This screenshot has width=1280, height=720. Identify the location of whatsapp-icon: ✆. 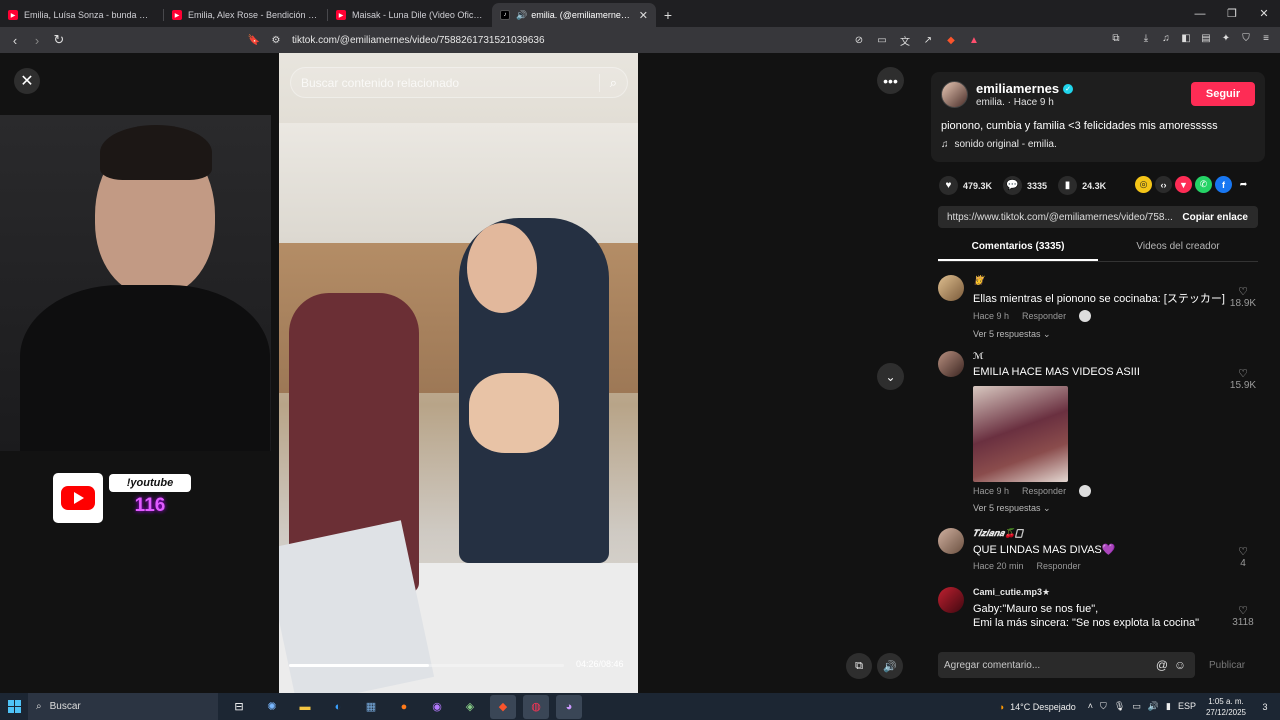
(1203, 184).